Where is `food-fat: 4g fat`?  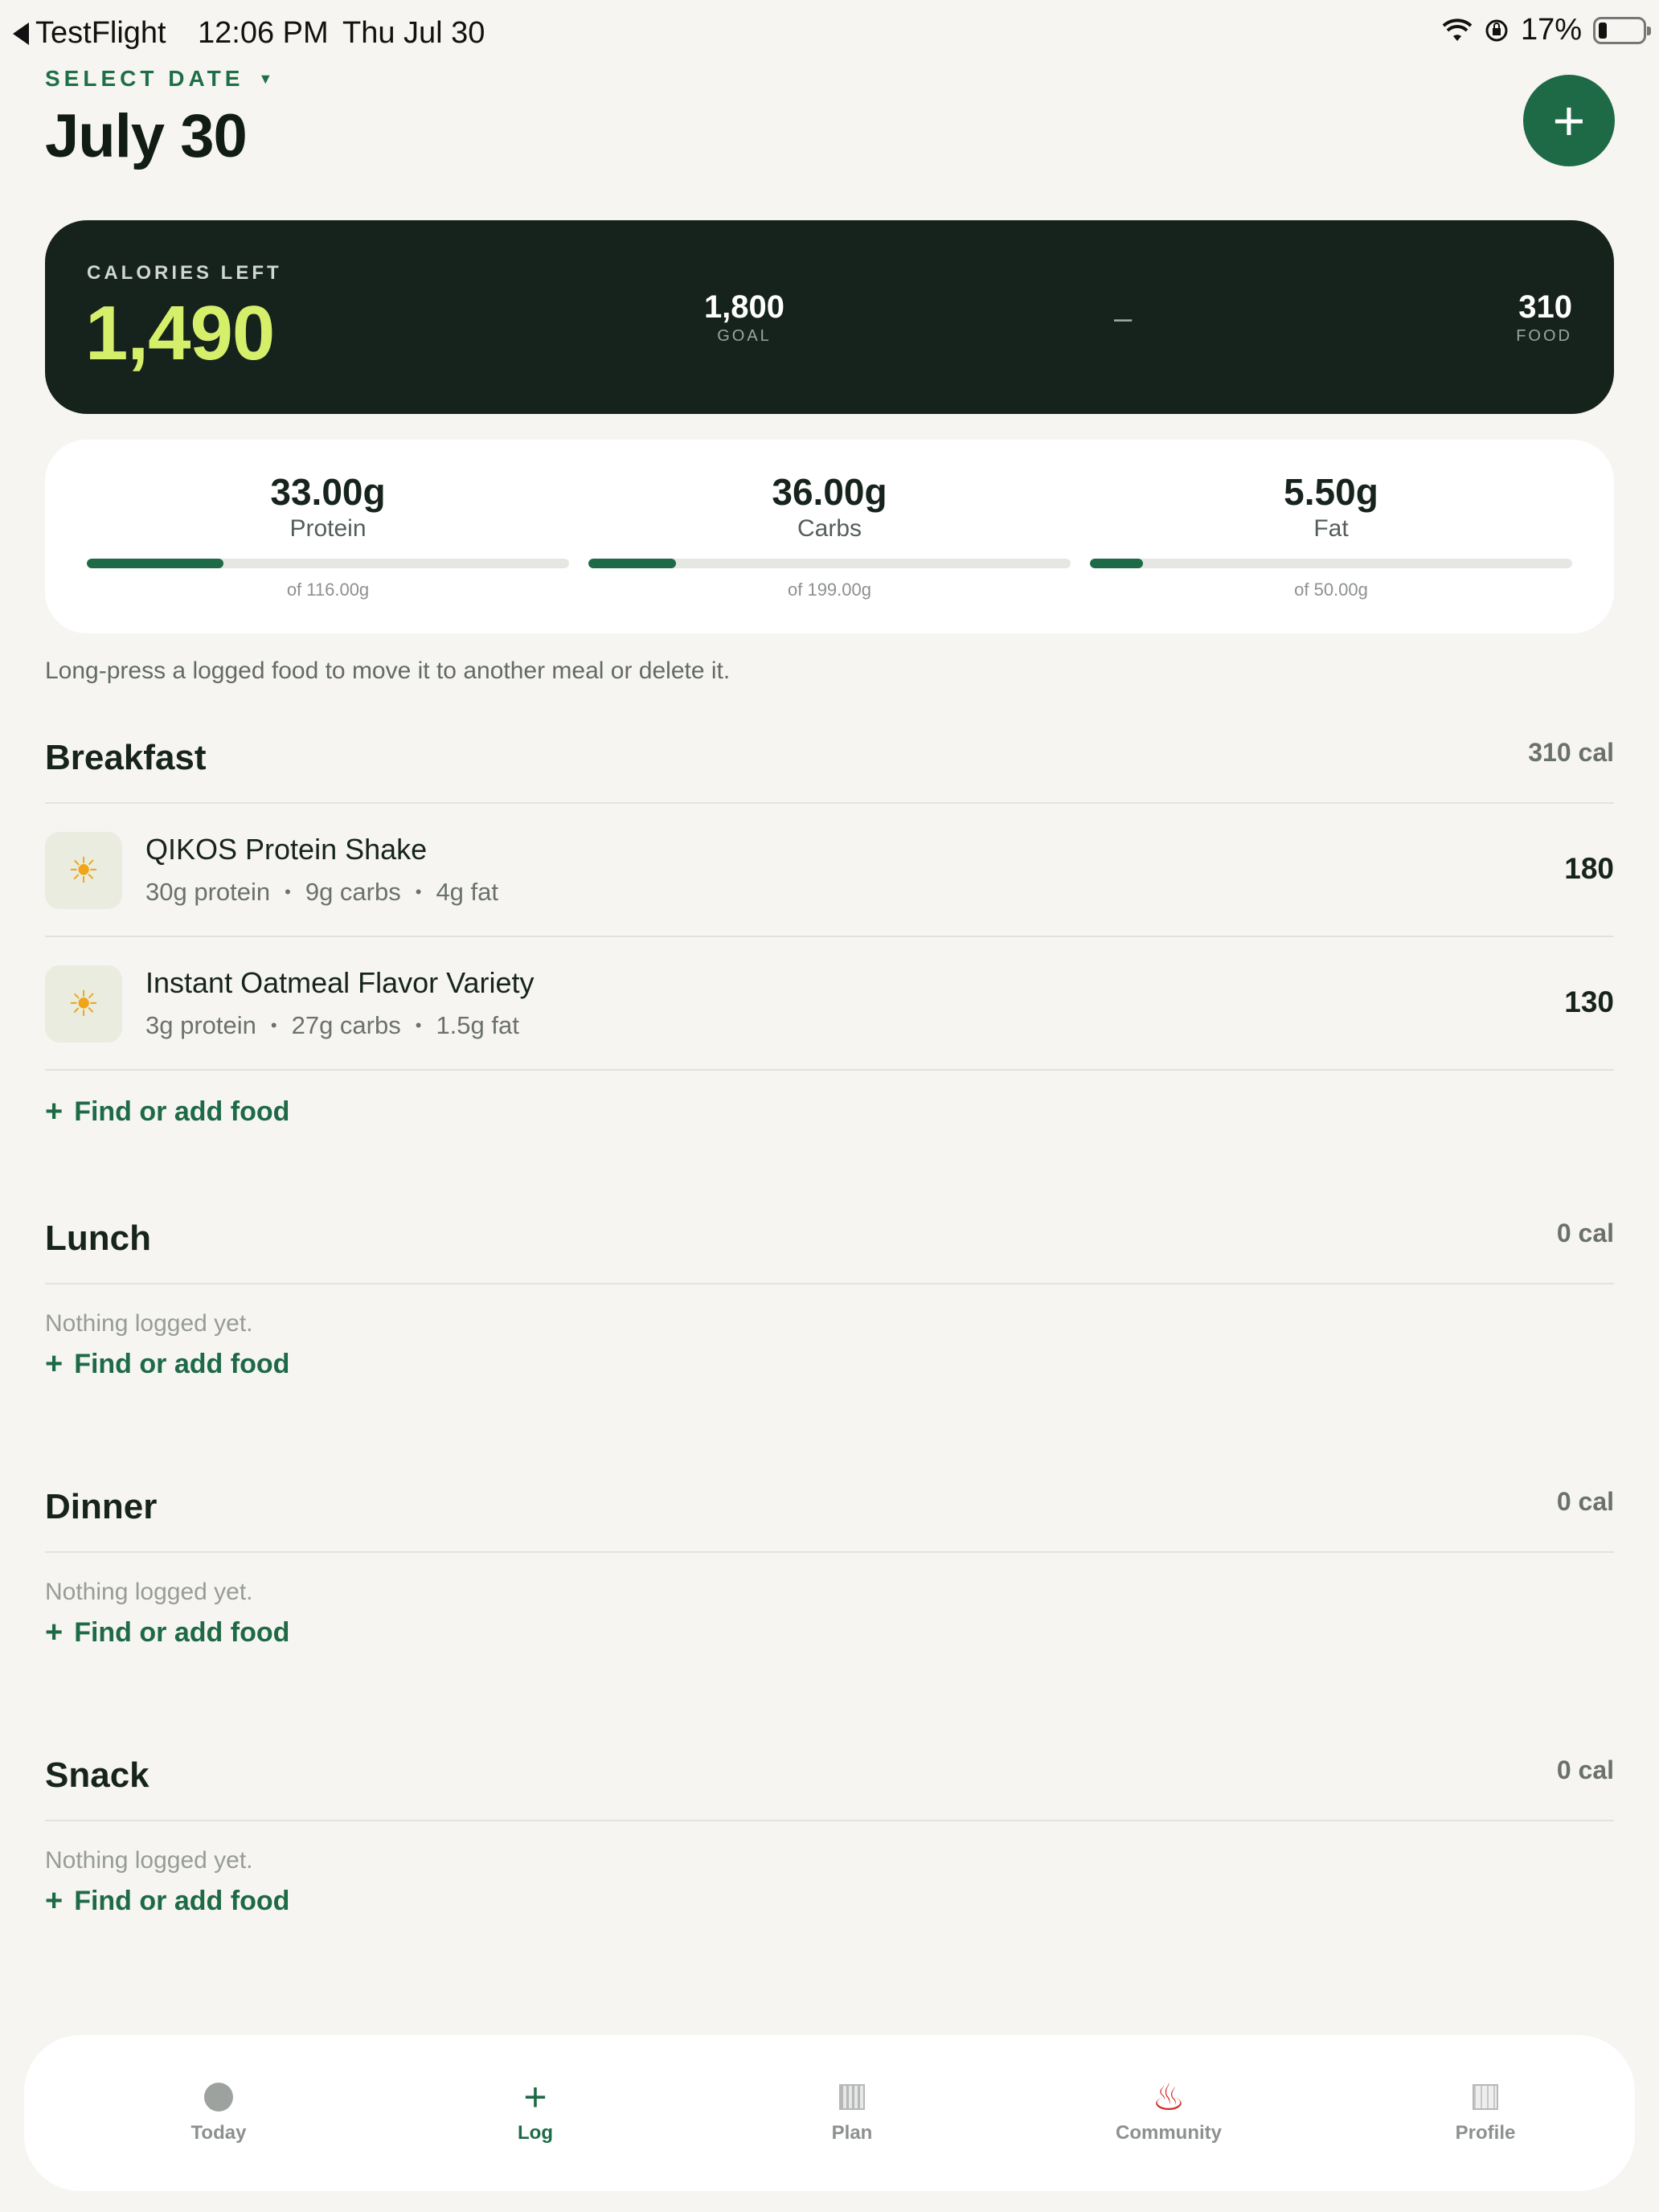 food-fat: 4g fat is located at coordinates (467, 892).